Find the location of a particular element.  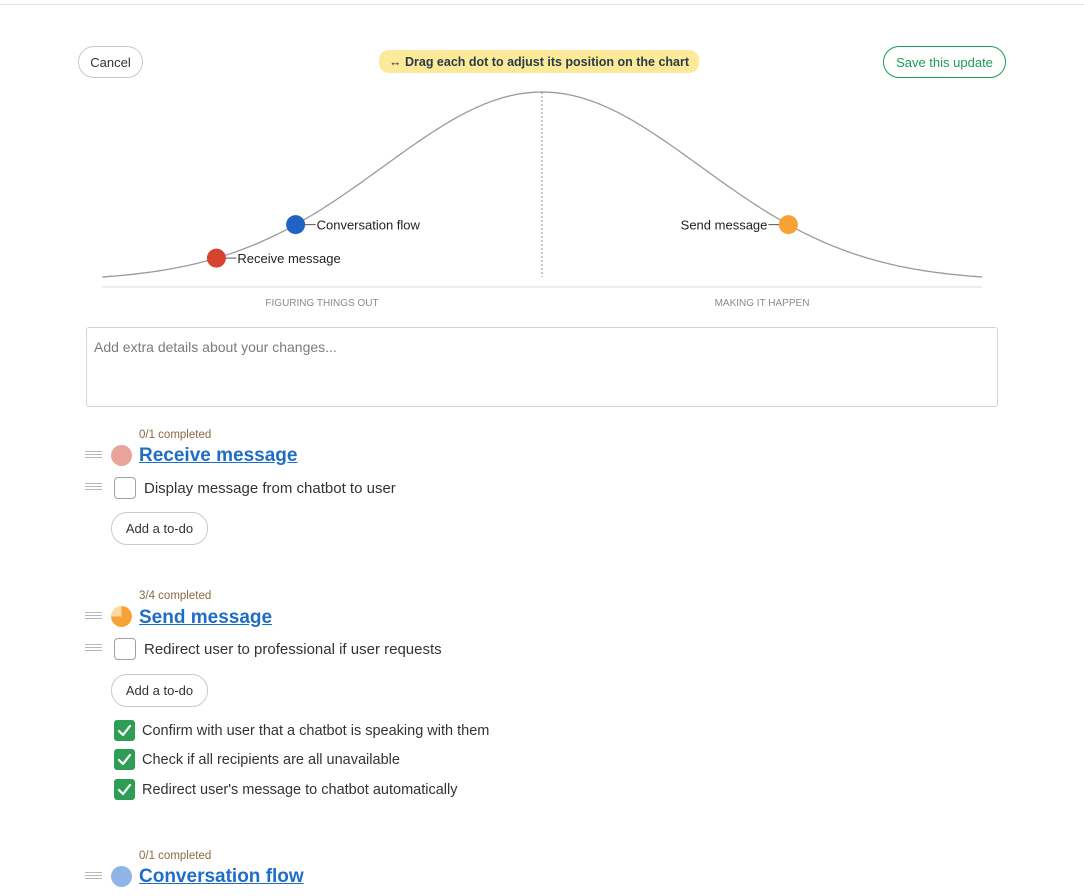

details-input is located at coordinates (542, 367).